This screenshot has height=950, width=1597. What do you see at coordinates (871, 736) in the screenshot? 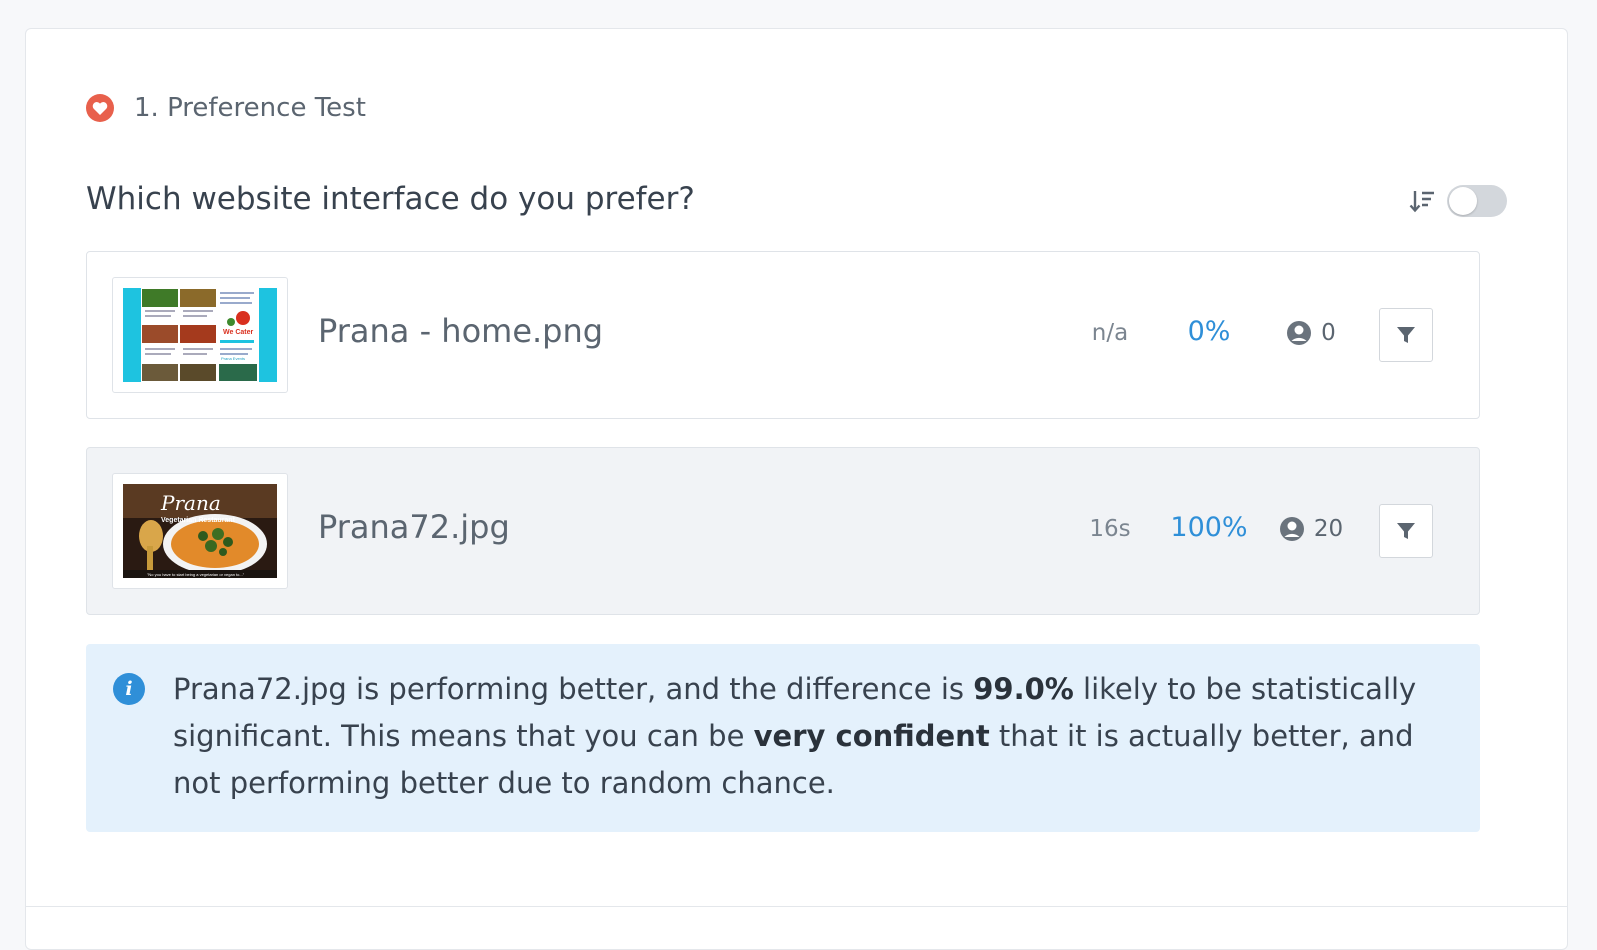
I see `confidence-level: very confident` at bounding box center [871, 736].